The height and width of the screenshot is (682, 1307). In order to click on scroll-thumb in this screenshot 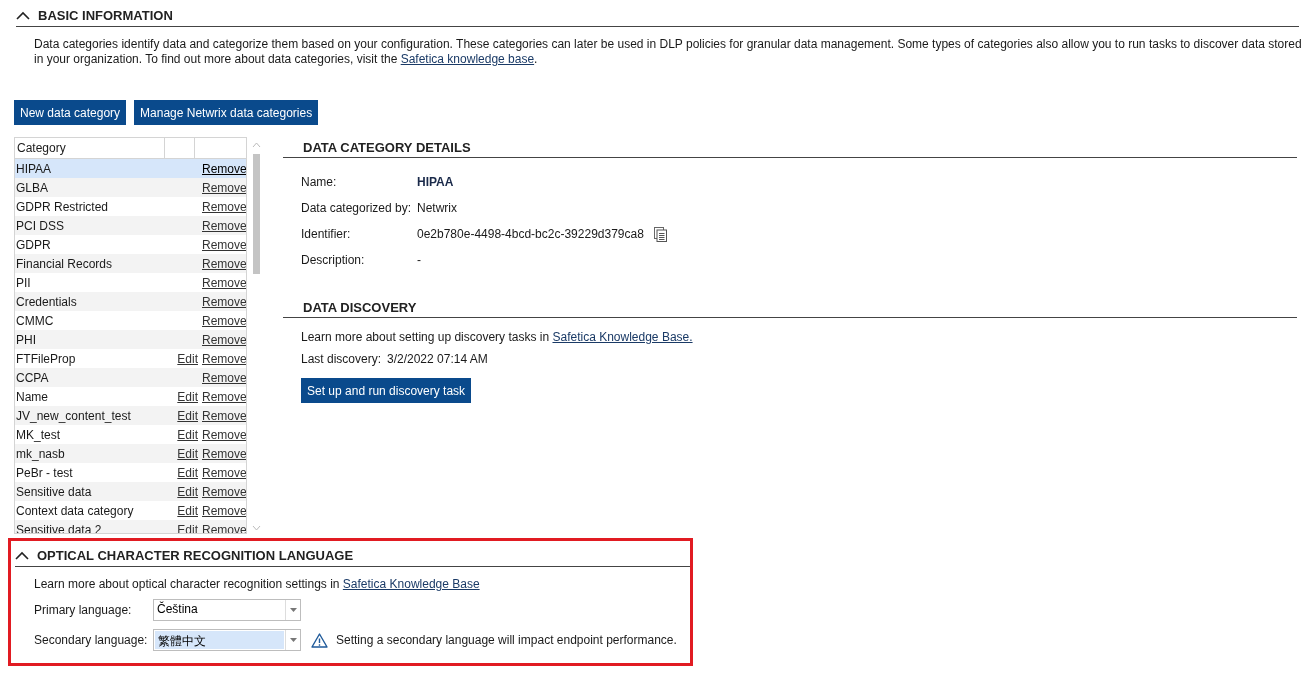, I will do `click(256, 214)`.